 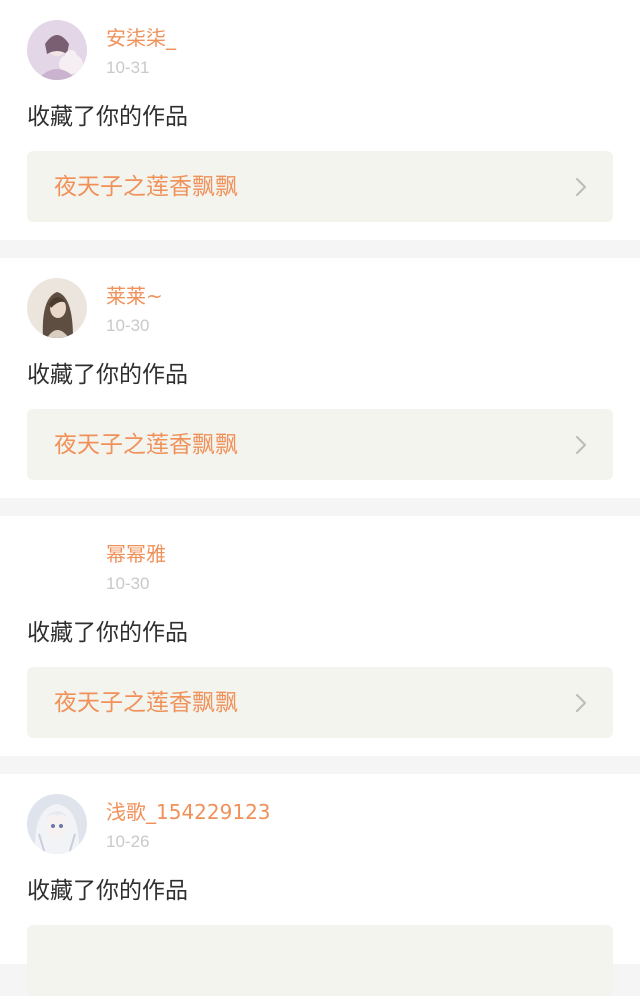 I want to click on username: 莱莱~, so click(x=134, y=296).